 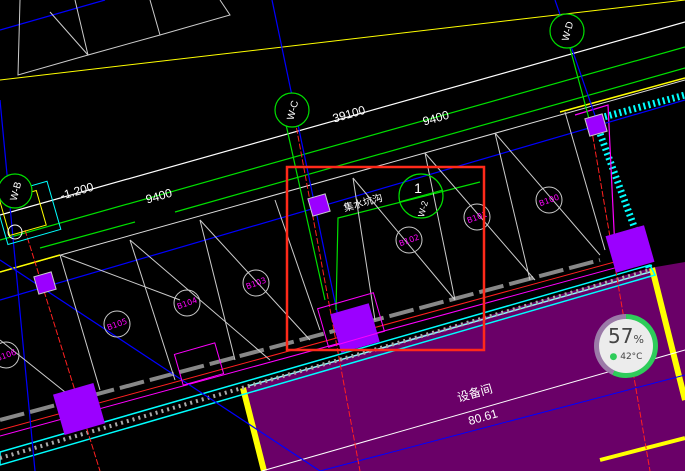 I want to click on section-mark: 1 W-2, so click(x=421, y=196).